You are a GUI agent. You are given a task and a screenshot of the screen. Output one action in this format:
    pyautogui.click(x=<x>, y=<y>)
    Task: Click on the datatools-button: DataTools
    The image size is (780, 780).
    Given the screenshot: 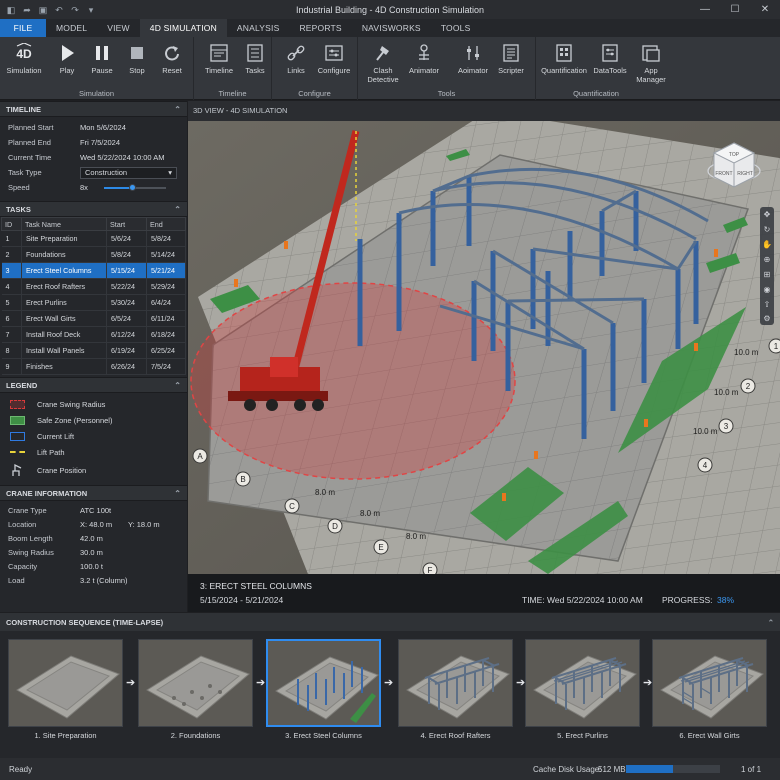 What is the action you would take?
    pyautogui.click(x=610, y=59)
    